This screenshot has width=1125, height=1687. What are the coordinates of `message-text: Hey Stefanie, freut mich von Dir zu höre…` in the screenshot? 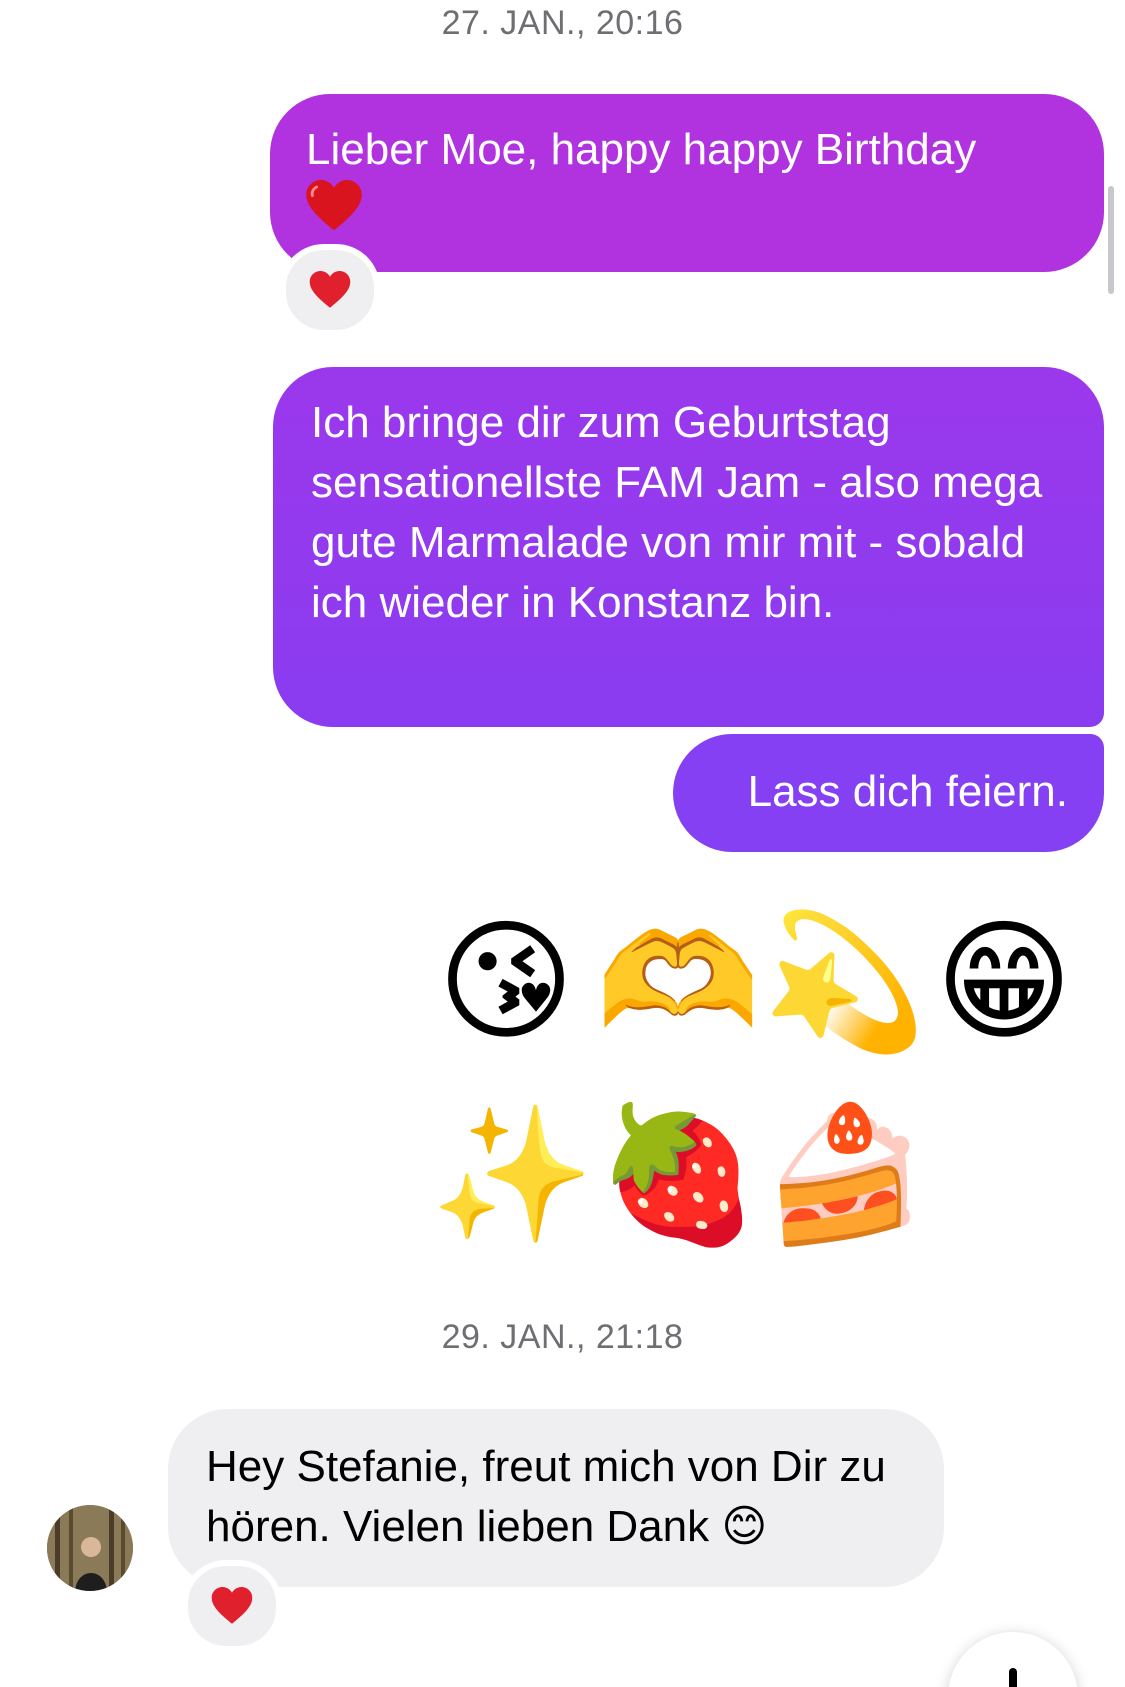 It's located at (546, 1496).